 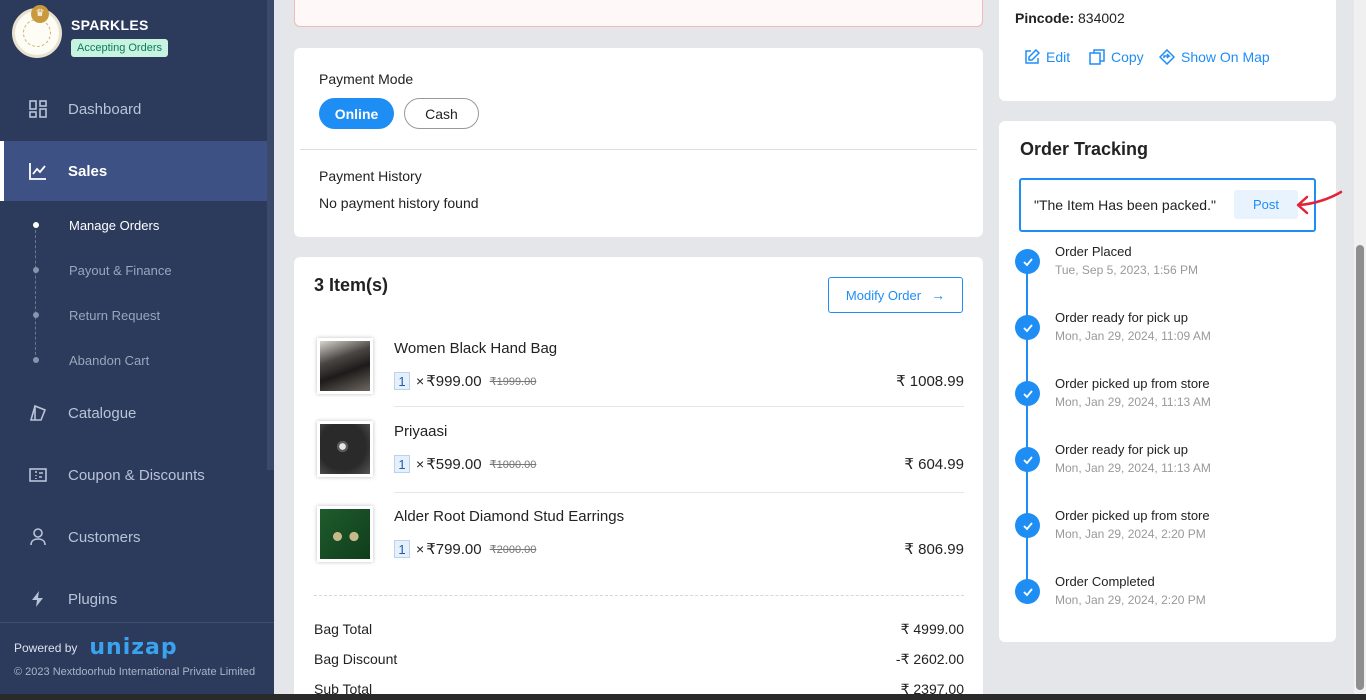 I want to click on nav-coupons-label: Coupon & Discounts, so click(x=136, y=475).